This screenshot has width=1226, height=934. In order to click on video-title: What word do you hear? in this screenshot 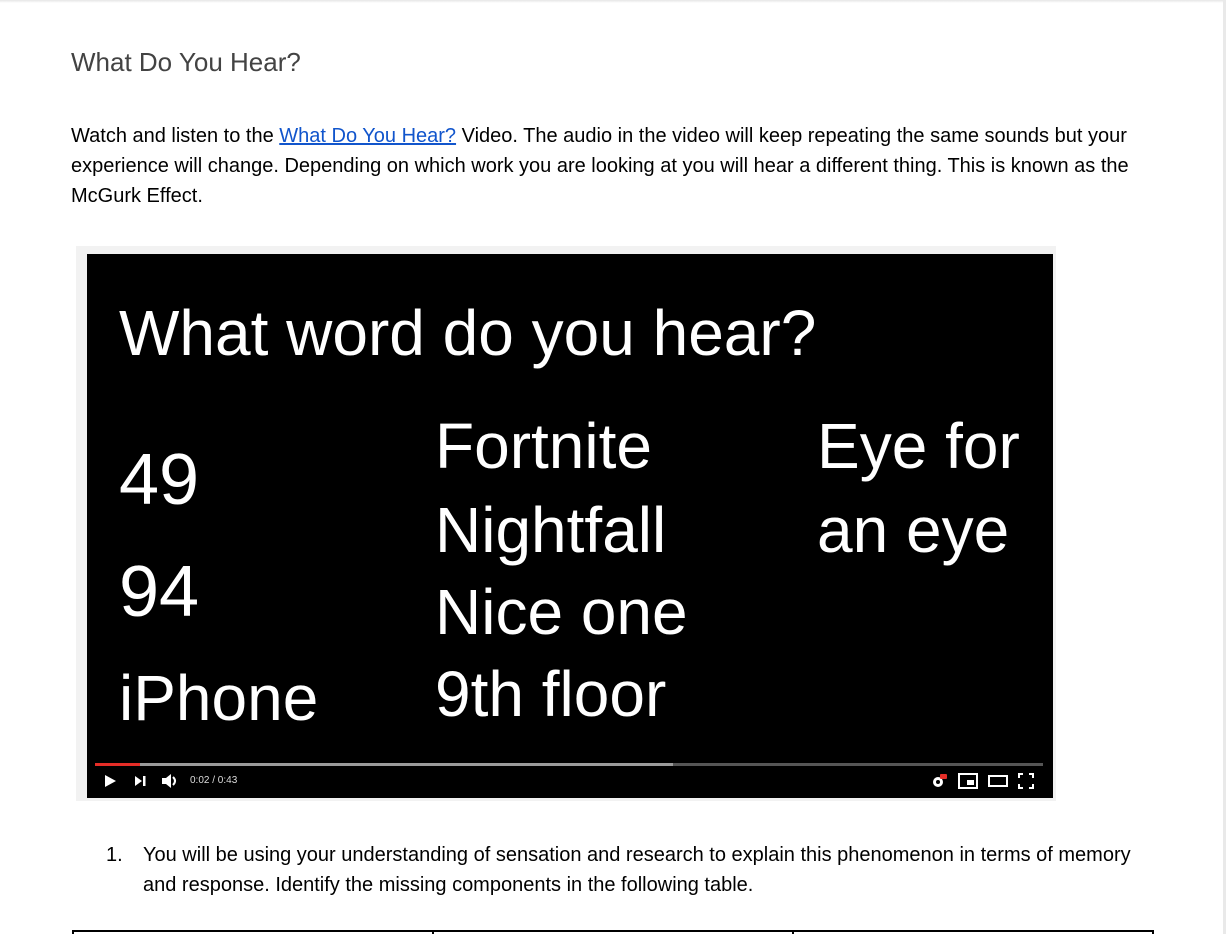, I will do `click(468, 333)`.